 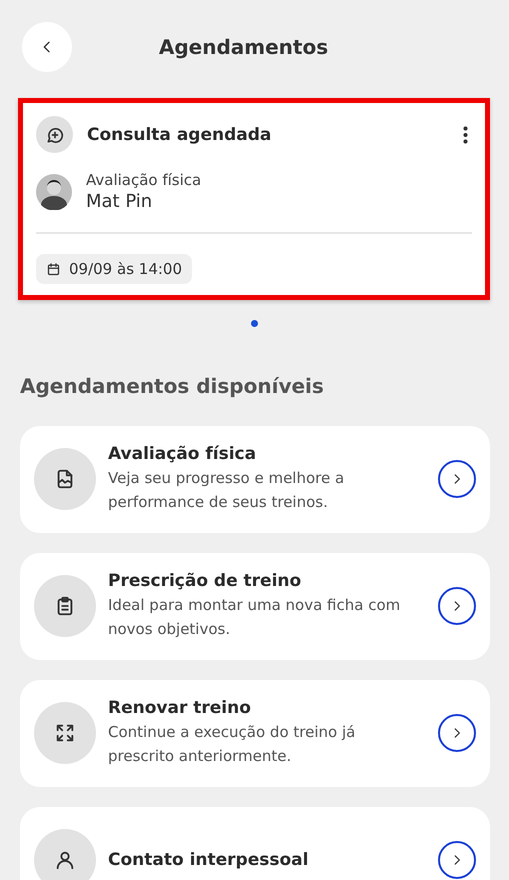 I want to click on section-title: Agendamentos disponíveis, so click(x=172, y=386).